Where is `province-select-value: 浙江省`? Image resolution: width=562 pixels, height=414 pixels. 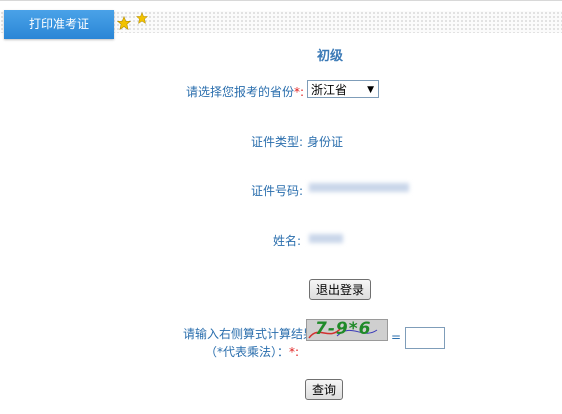 province-select-value: 浙江省 is located at coordinates (329, 90).